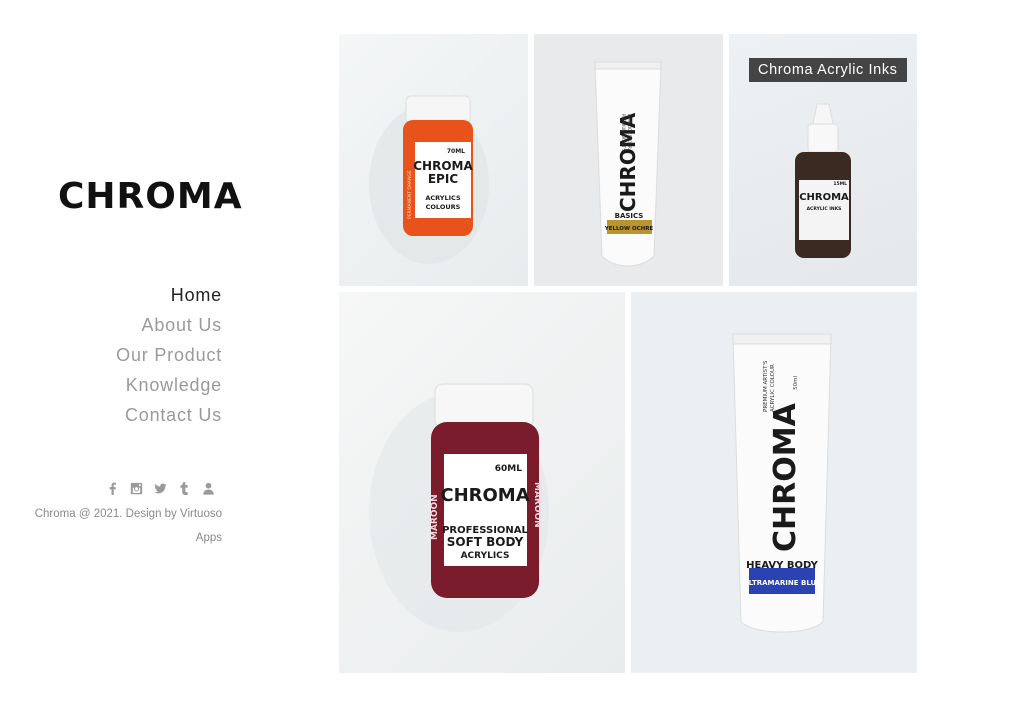  What do you see at coordinates (840, 184) in the screenshot?
I see `ink-size: 15ML` at bounding box center [840, 184].